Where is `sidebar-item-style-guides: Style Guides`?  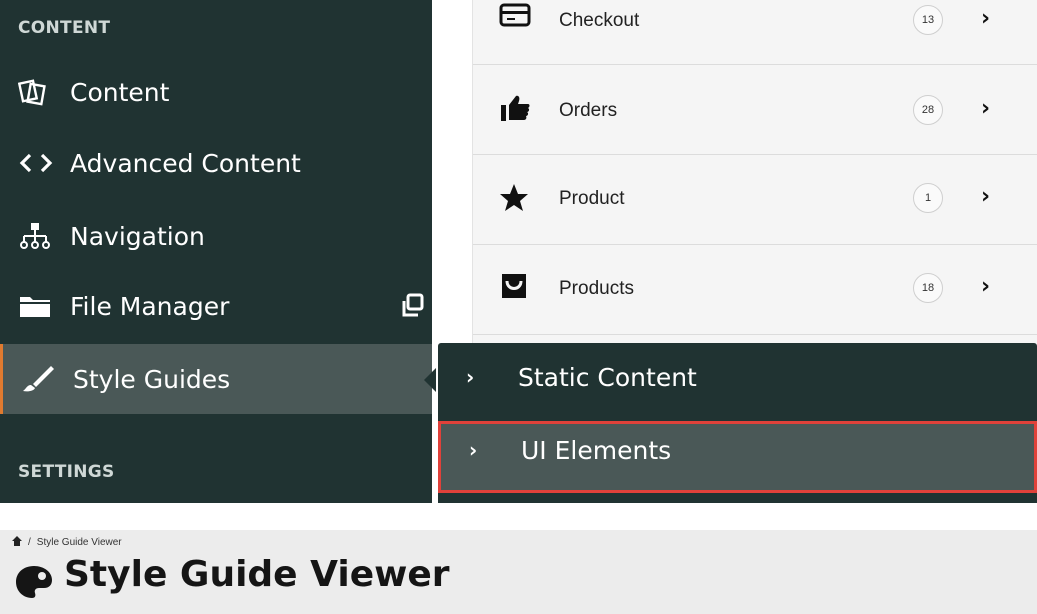 sidebar-item-style-guides: Style Guides is located at coordinates (216, 379).